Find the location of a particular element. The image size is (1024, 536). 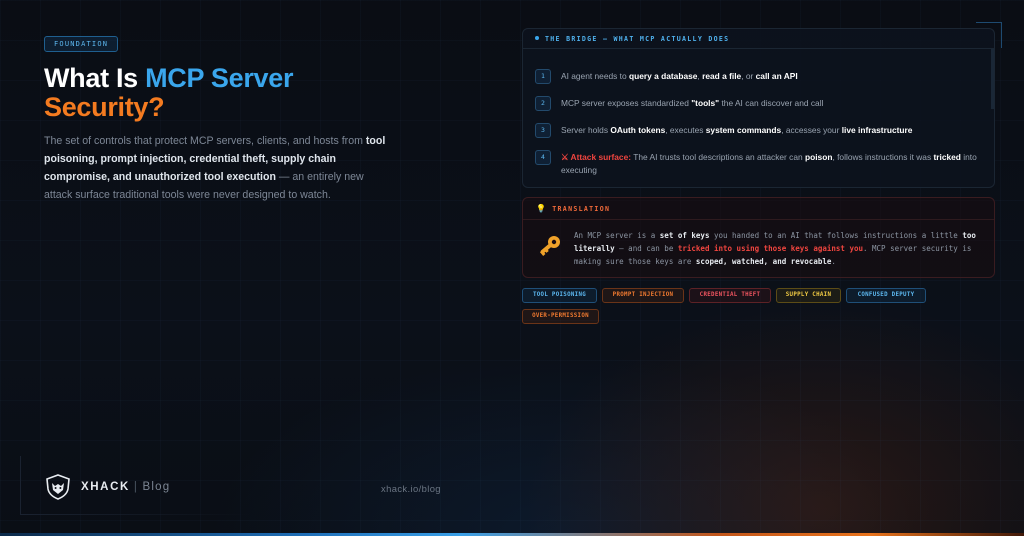

bullet-dot-icon is located at coordinates (537, 38).